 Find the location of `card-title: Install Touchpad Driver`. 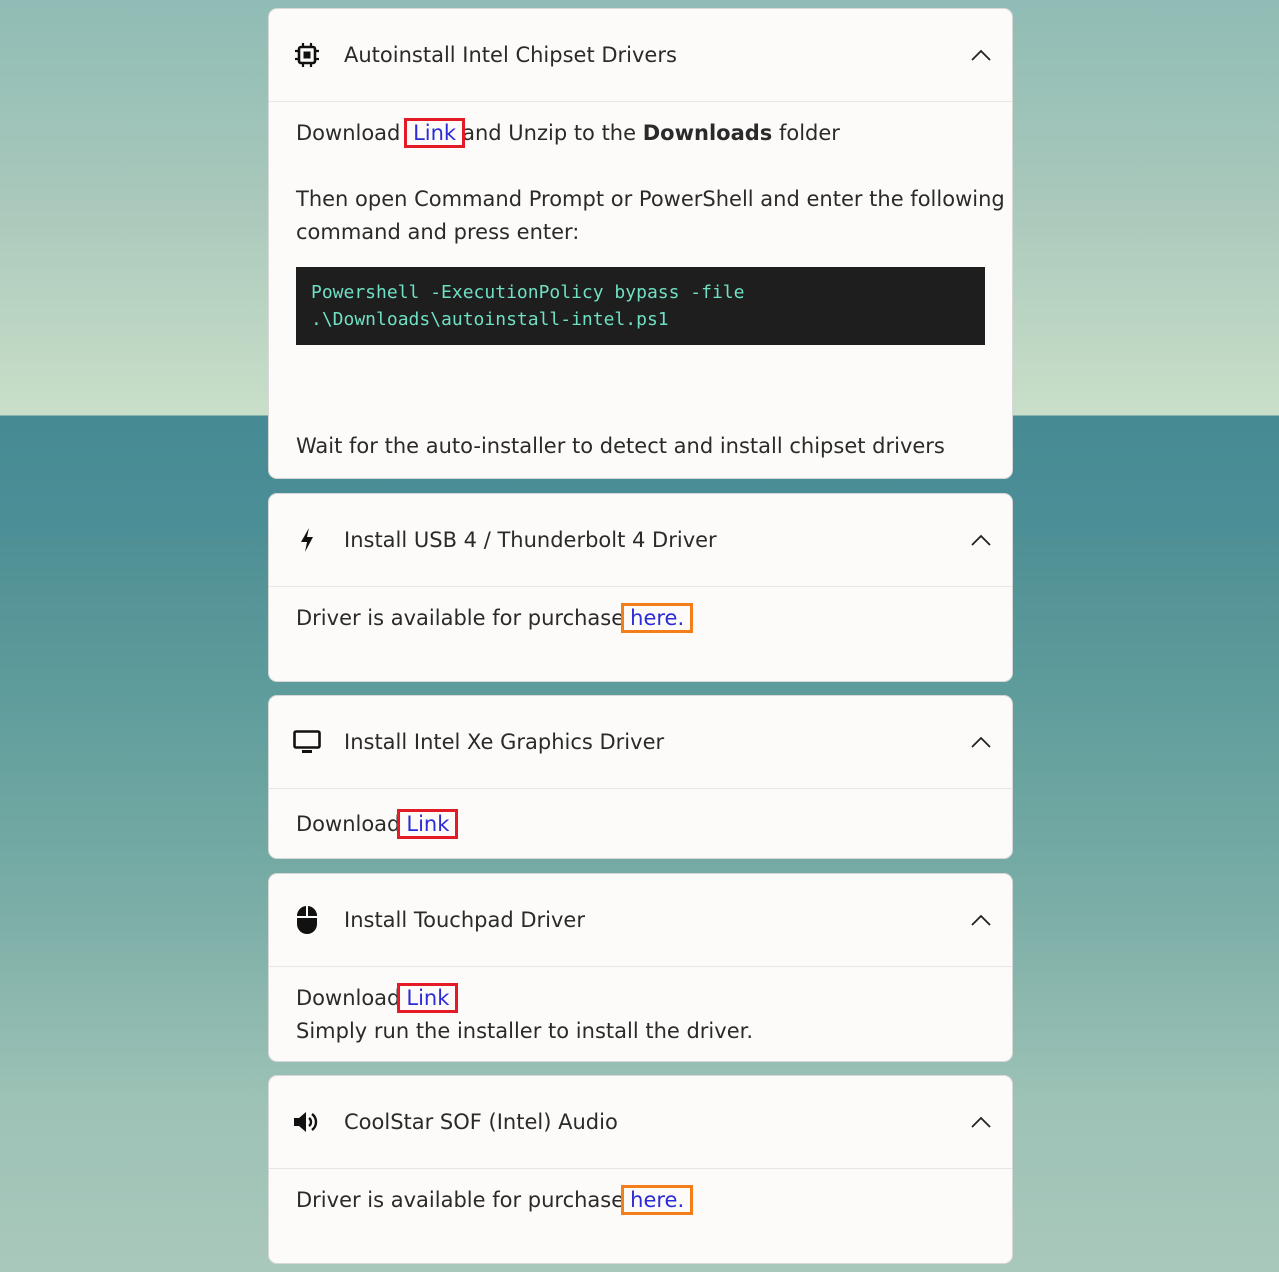

card-title: Install Touchpad Driver is located at coordinates (464, 920).